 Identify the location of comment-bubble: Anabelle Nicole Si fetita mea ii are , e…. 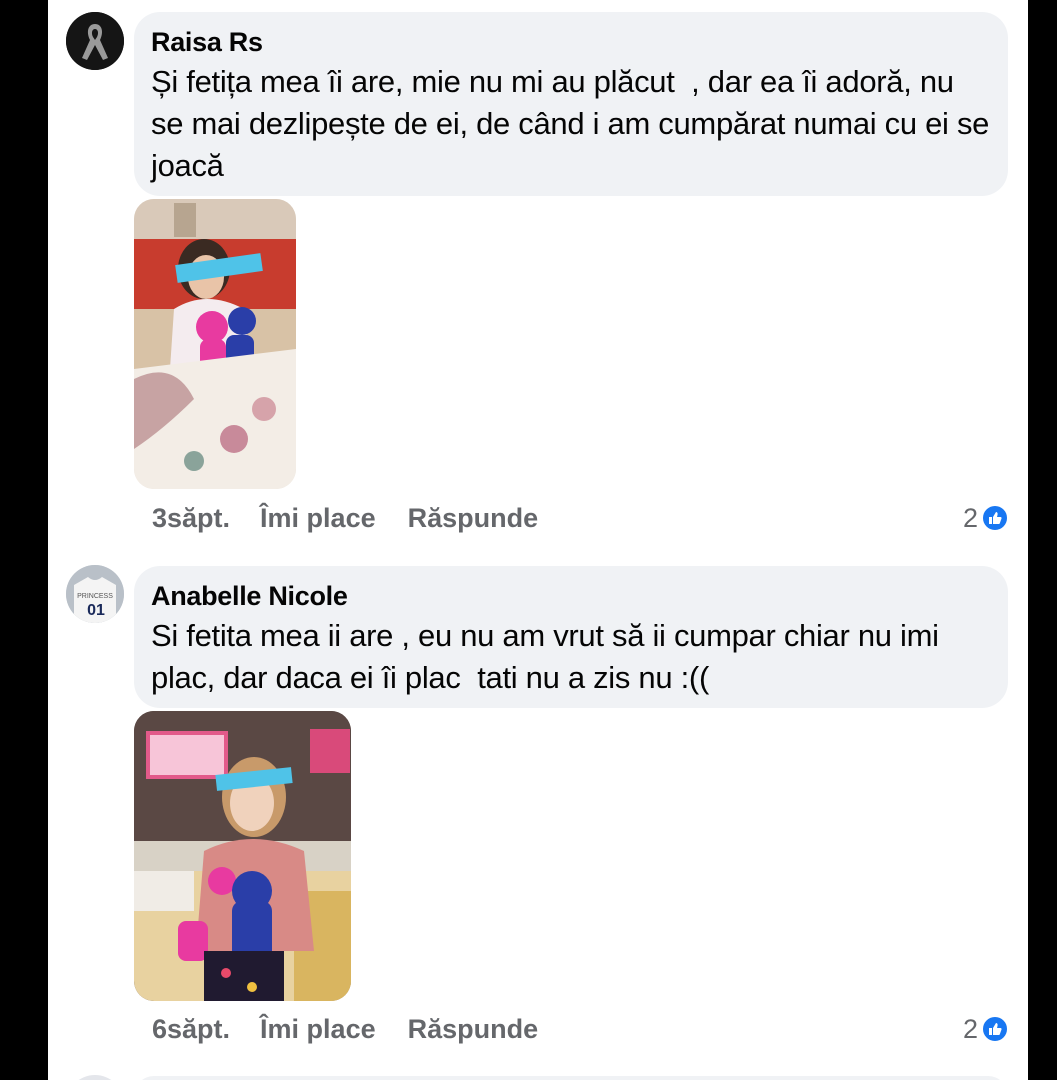
(571, 637).